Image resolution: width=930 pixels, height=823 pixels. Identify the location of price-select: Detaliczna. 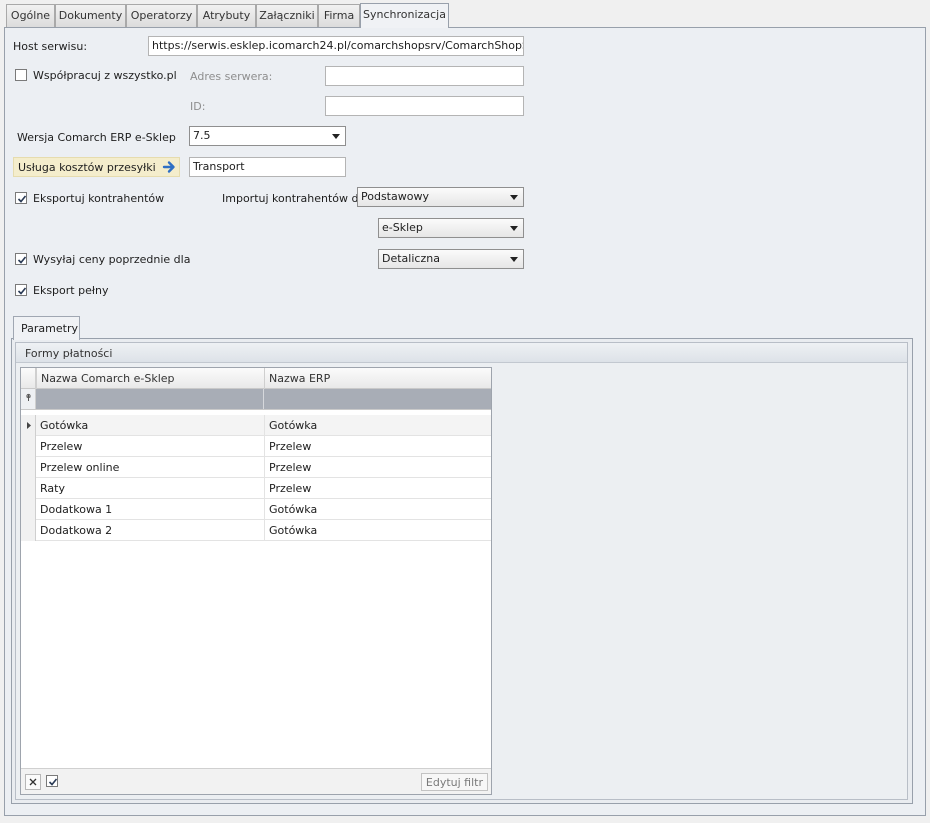
(451, 259).